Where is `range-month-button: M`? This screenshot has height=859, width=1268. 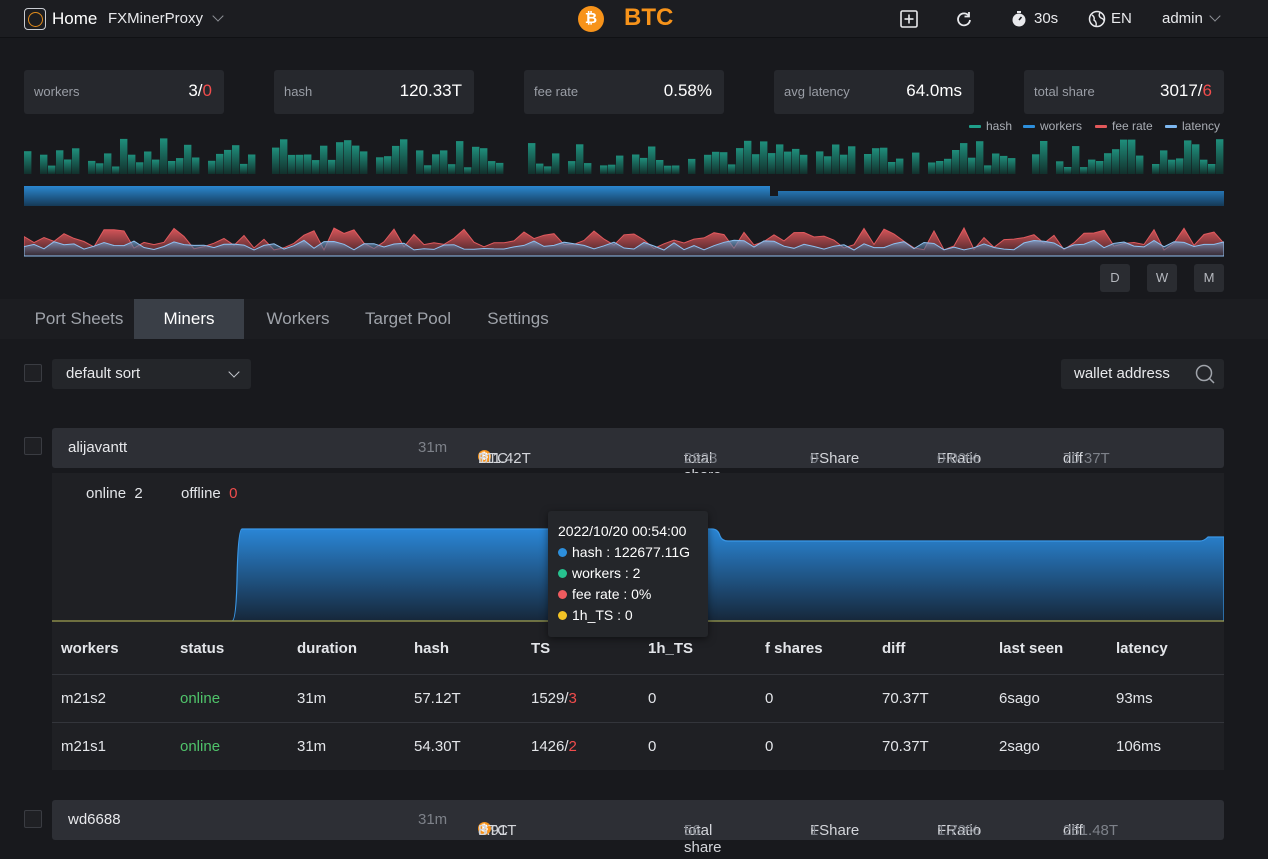 range-month-button: M is located at coordinates (1209, 278).